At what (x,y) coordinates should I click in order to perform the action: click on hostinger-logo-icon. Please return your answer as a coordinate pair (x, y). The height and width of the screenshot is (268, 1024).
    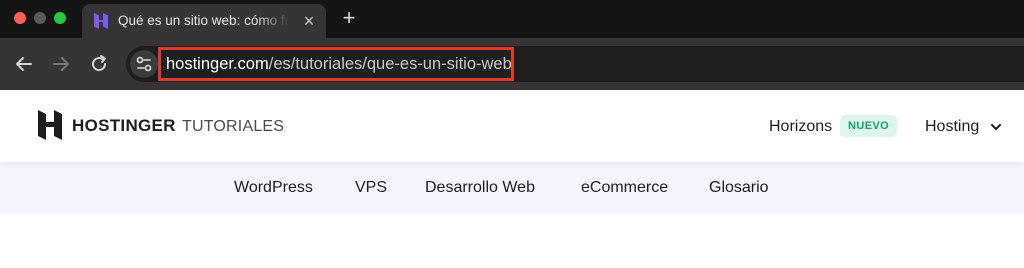
    Looking at the image, I should click on (50, 125).